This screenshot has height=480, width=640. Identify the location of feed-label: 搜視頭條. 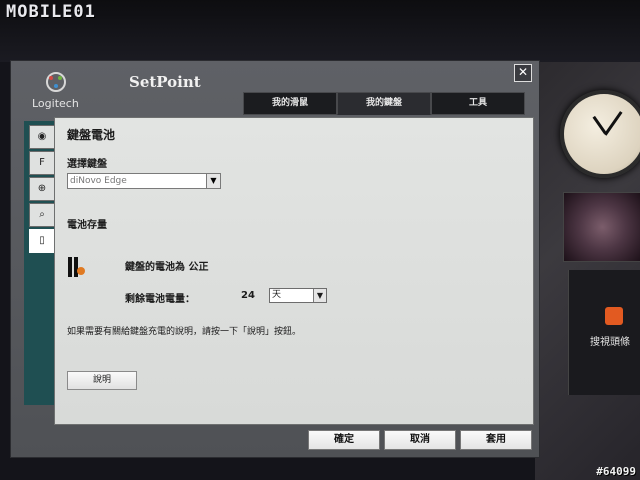
(610, 342).